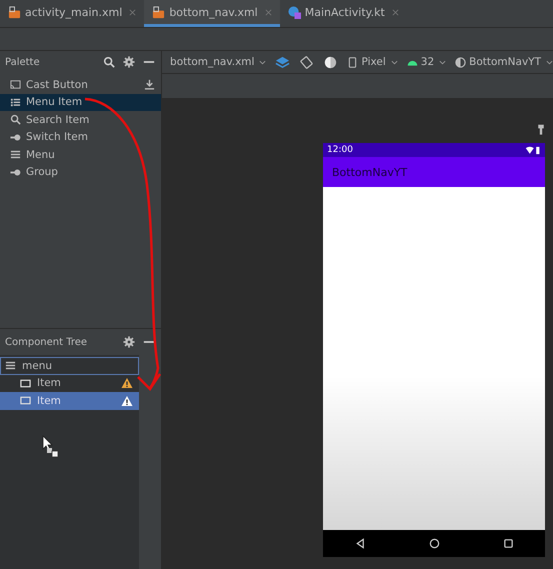 The width and height of the screenshot is (553, 569). What do you see at coordinates (50, 446) in the screenshot?
I see `cursor-icon` at bounding box center [50, 446].